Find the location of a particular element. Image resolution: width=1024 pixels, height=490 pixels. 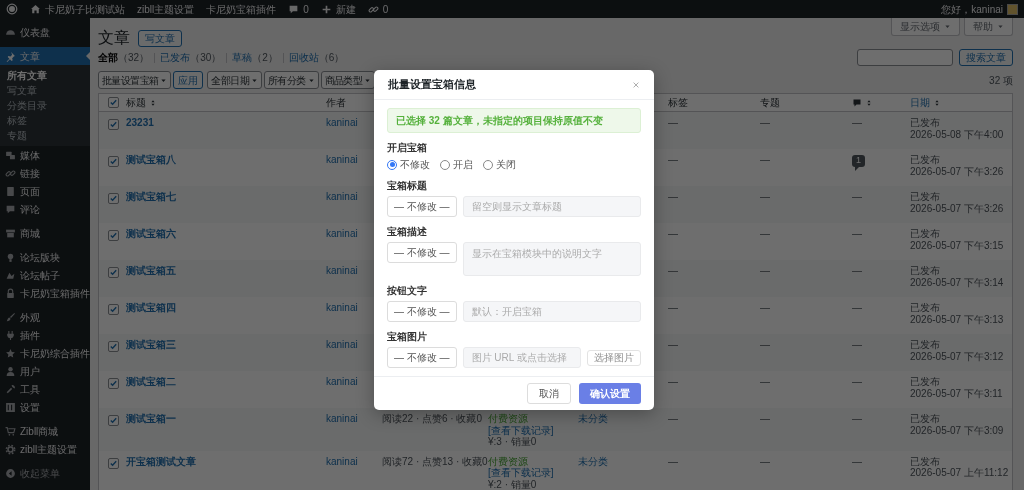

sidebar-item: 用户 is located at coordinates (45, 371).